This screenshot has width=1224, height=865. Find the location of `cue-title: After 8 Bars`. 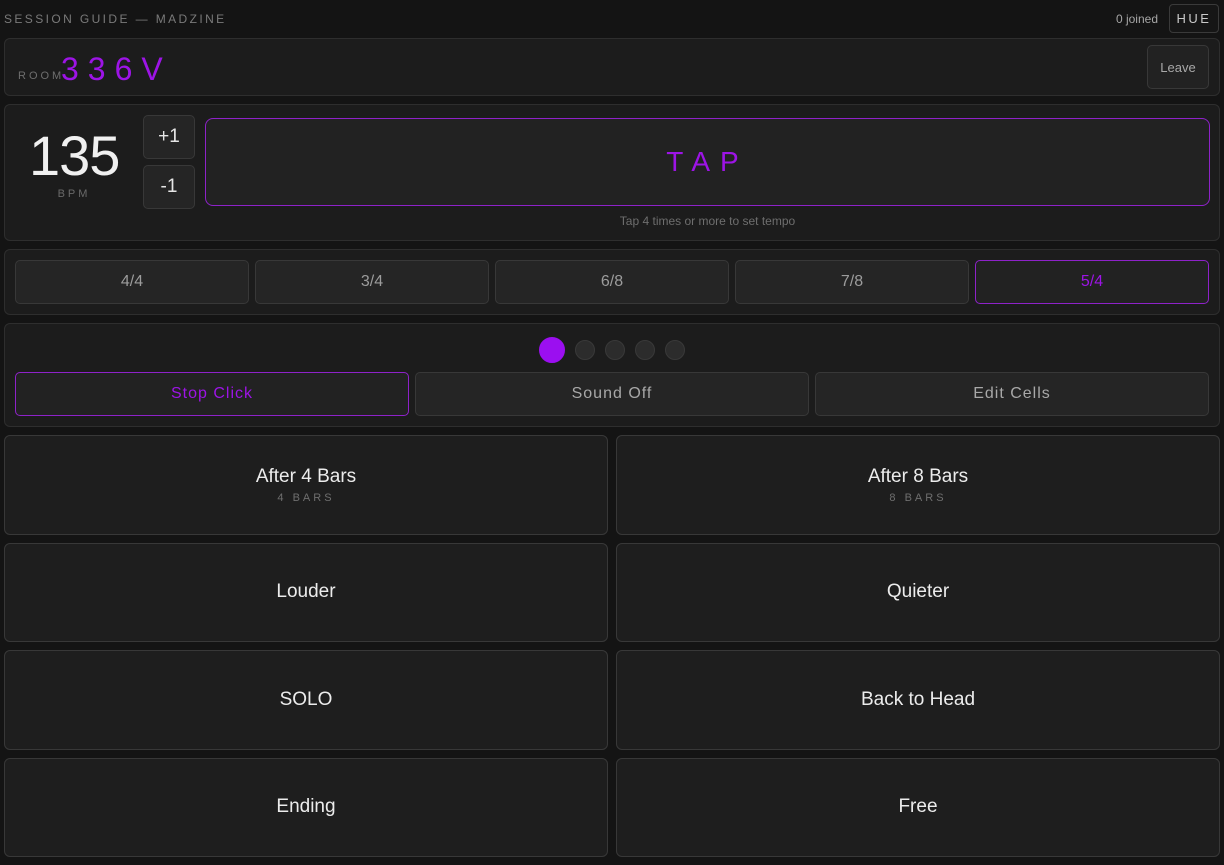

cue-title: After 8 Bars is located at coordinates (918, 476).